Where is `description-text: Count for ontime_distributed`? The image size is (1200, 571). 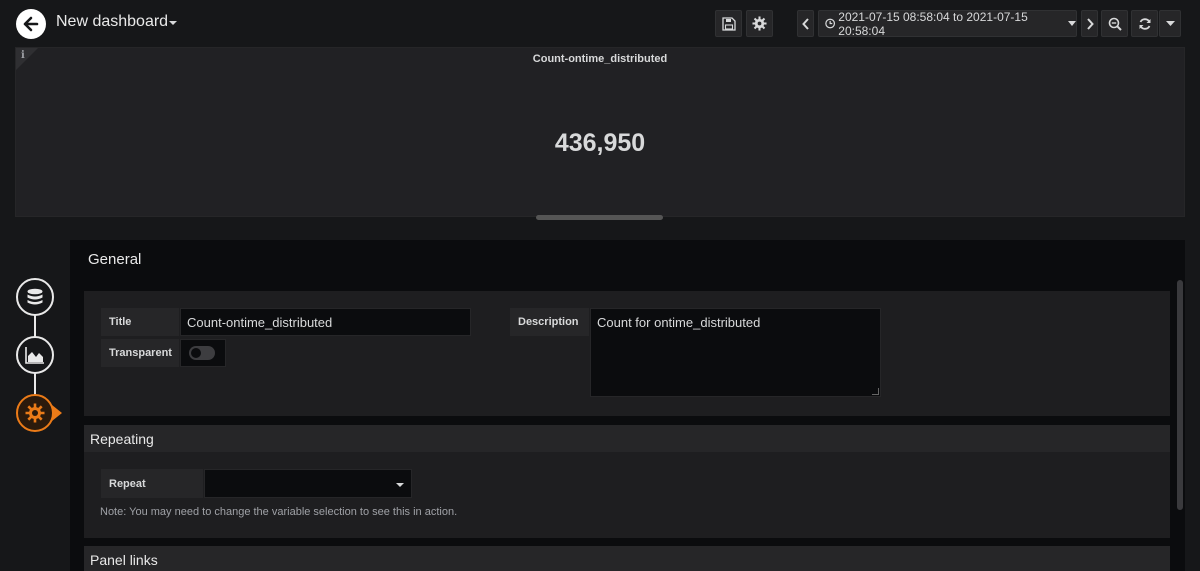 description-text: Count for ontime_distributed is located at coordinates (679, 322).